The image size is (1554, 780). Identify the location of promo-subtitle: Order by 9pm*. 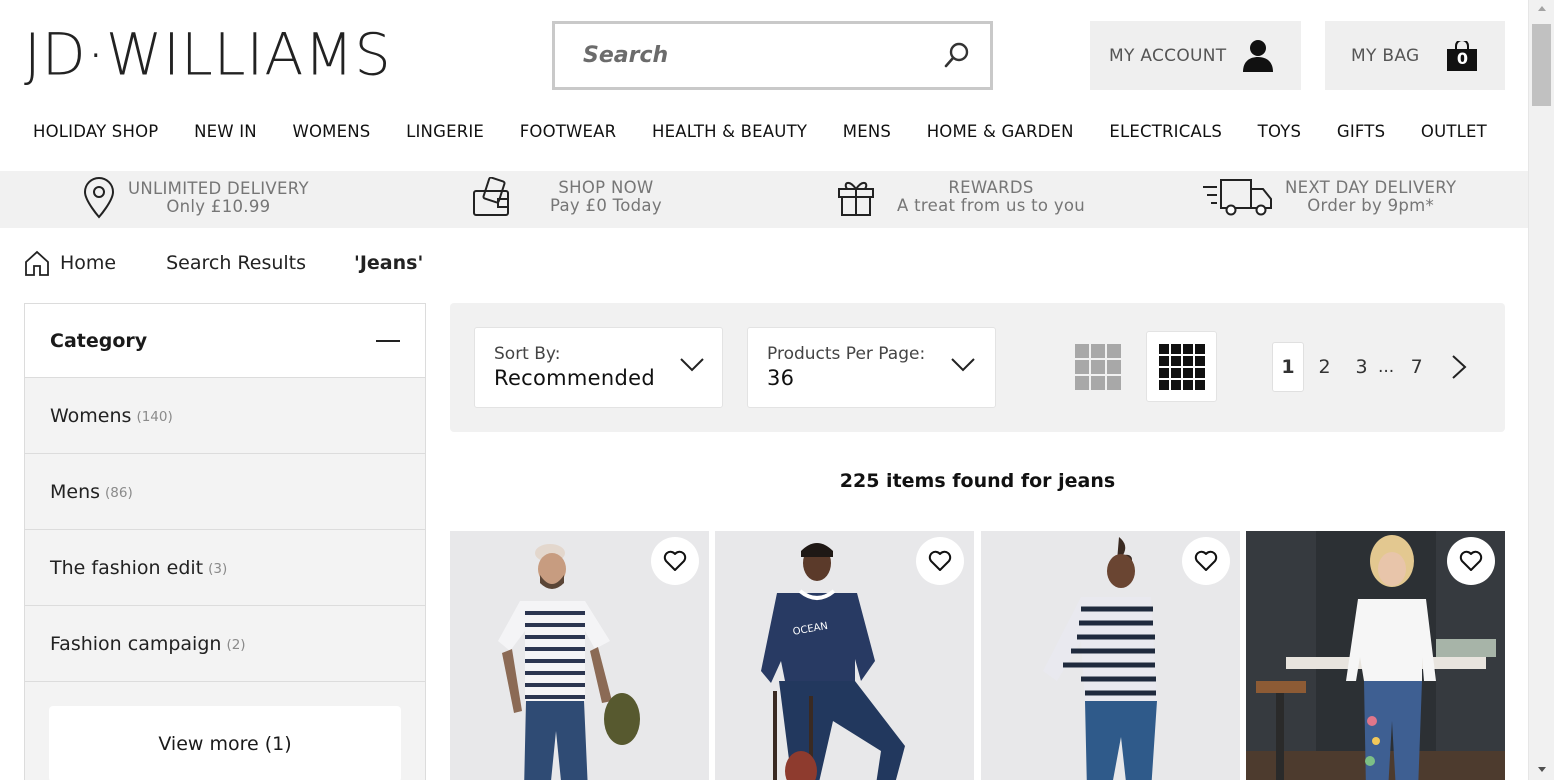
(1371, 205).